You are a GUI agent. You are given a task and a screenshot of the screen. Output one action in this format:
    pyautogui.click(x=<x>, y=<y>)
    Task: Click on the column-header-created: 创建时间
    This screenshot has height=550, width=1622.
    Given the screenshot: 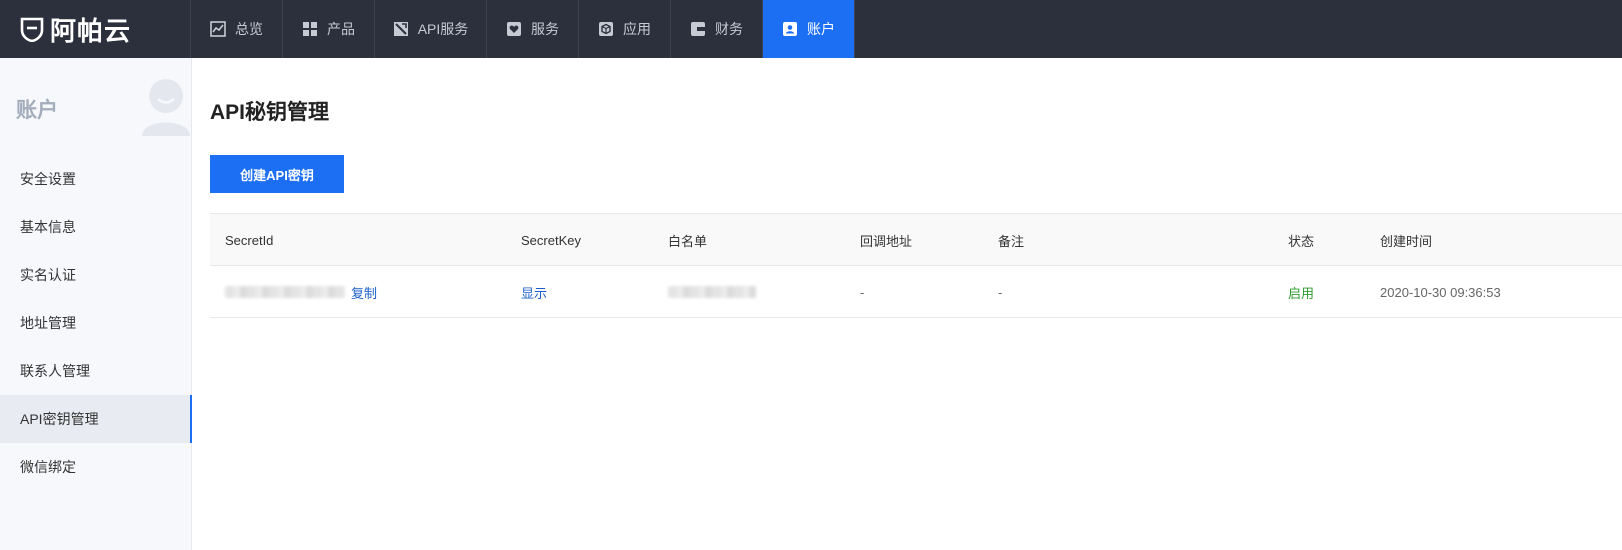 What is the action you would take?
    pyautogui.click(x=1406, y=241)
    